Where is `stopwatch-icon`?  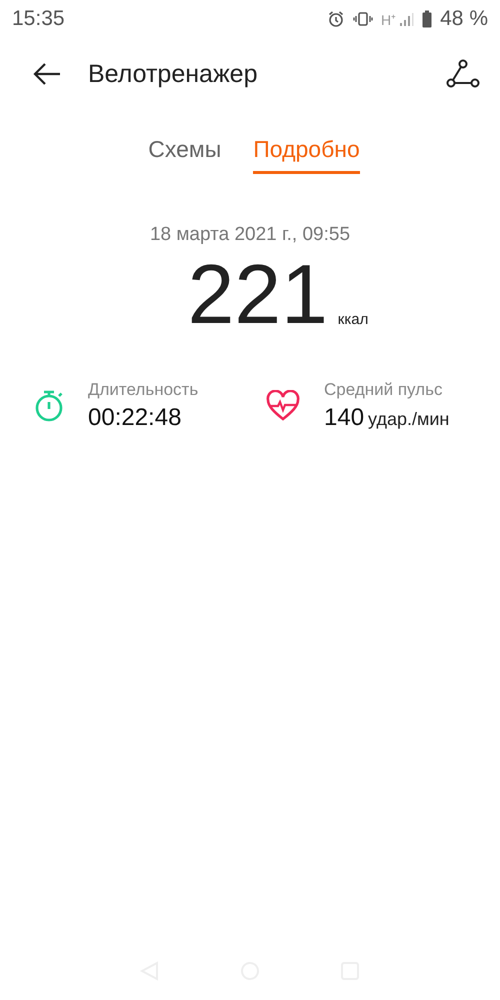 stopwatch-icon is located at coordinates (49, 406).